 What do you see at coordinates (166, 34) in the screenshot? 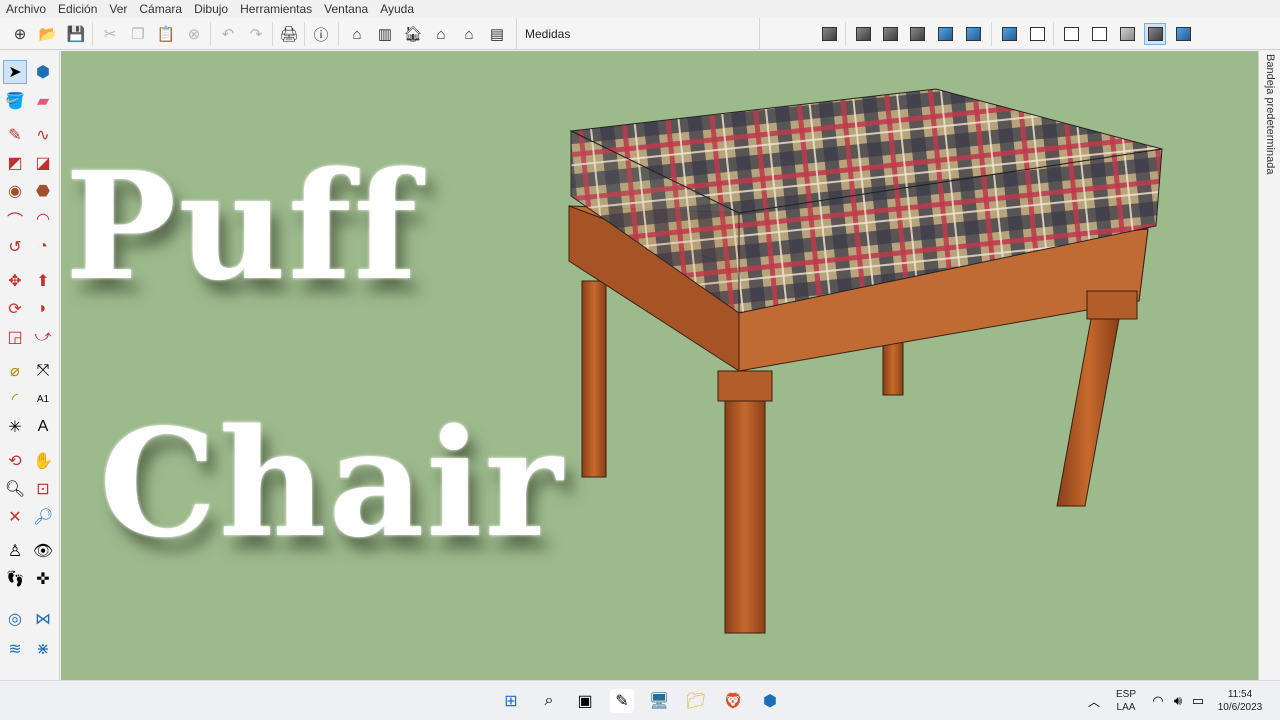
I see `paste-icon: 📋` at bounding box center [166, 34].